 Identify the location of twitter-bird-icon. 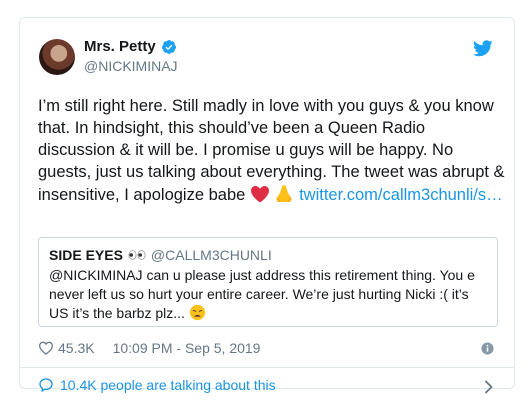
(483, 48).